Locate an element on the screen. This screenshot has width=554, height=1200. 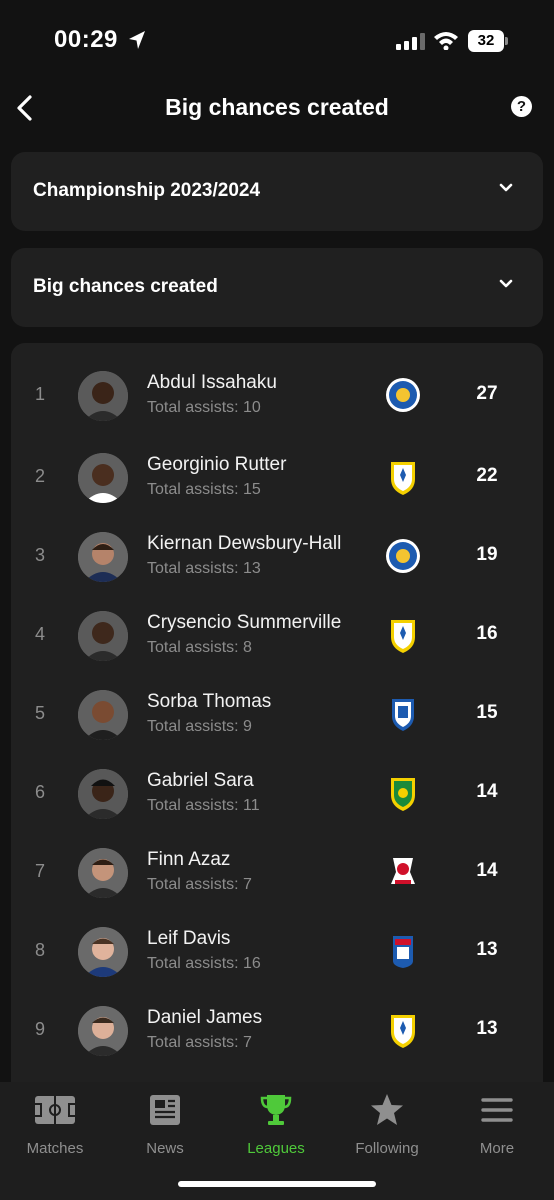
player-total-assists: Total assists: 11 is located at coordinates (203, 805).